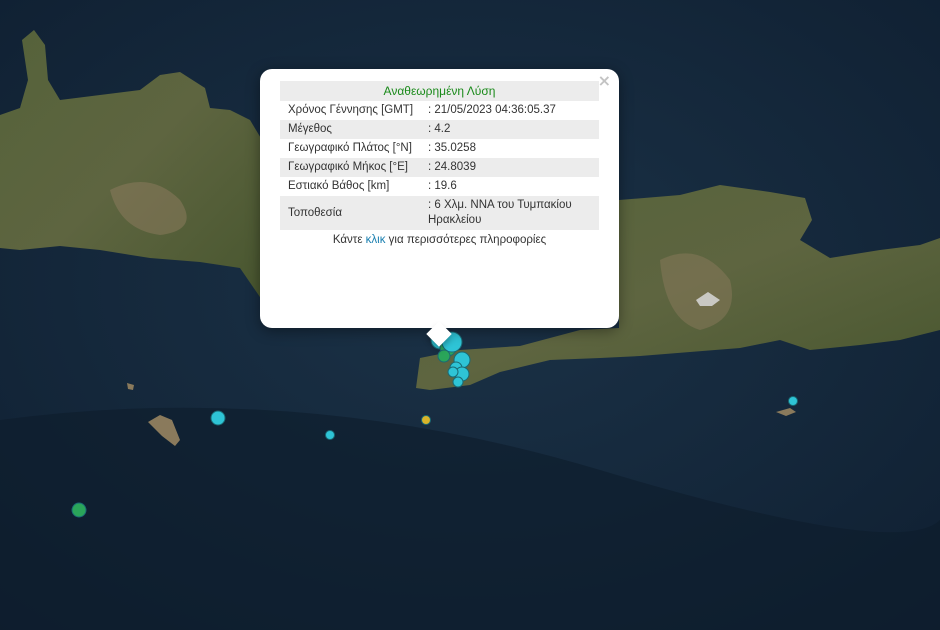 The width and height of the screenshot is (940, 630). Describe the element at coordinates (339, 186) in the screenshot. I see `depth-label: Εστιακό Βάθος [km]` at that location.